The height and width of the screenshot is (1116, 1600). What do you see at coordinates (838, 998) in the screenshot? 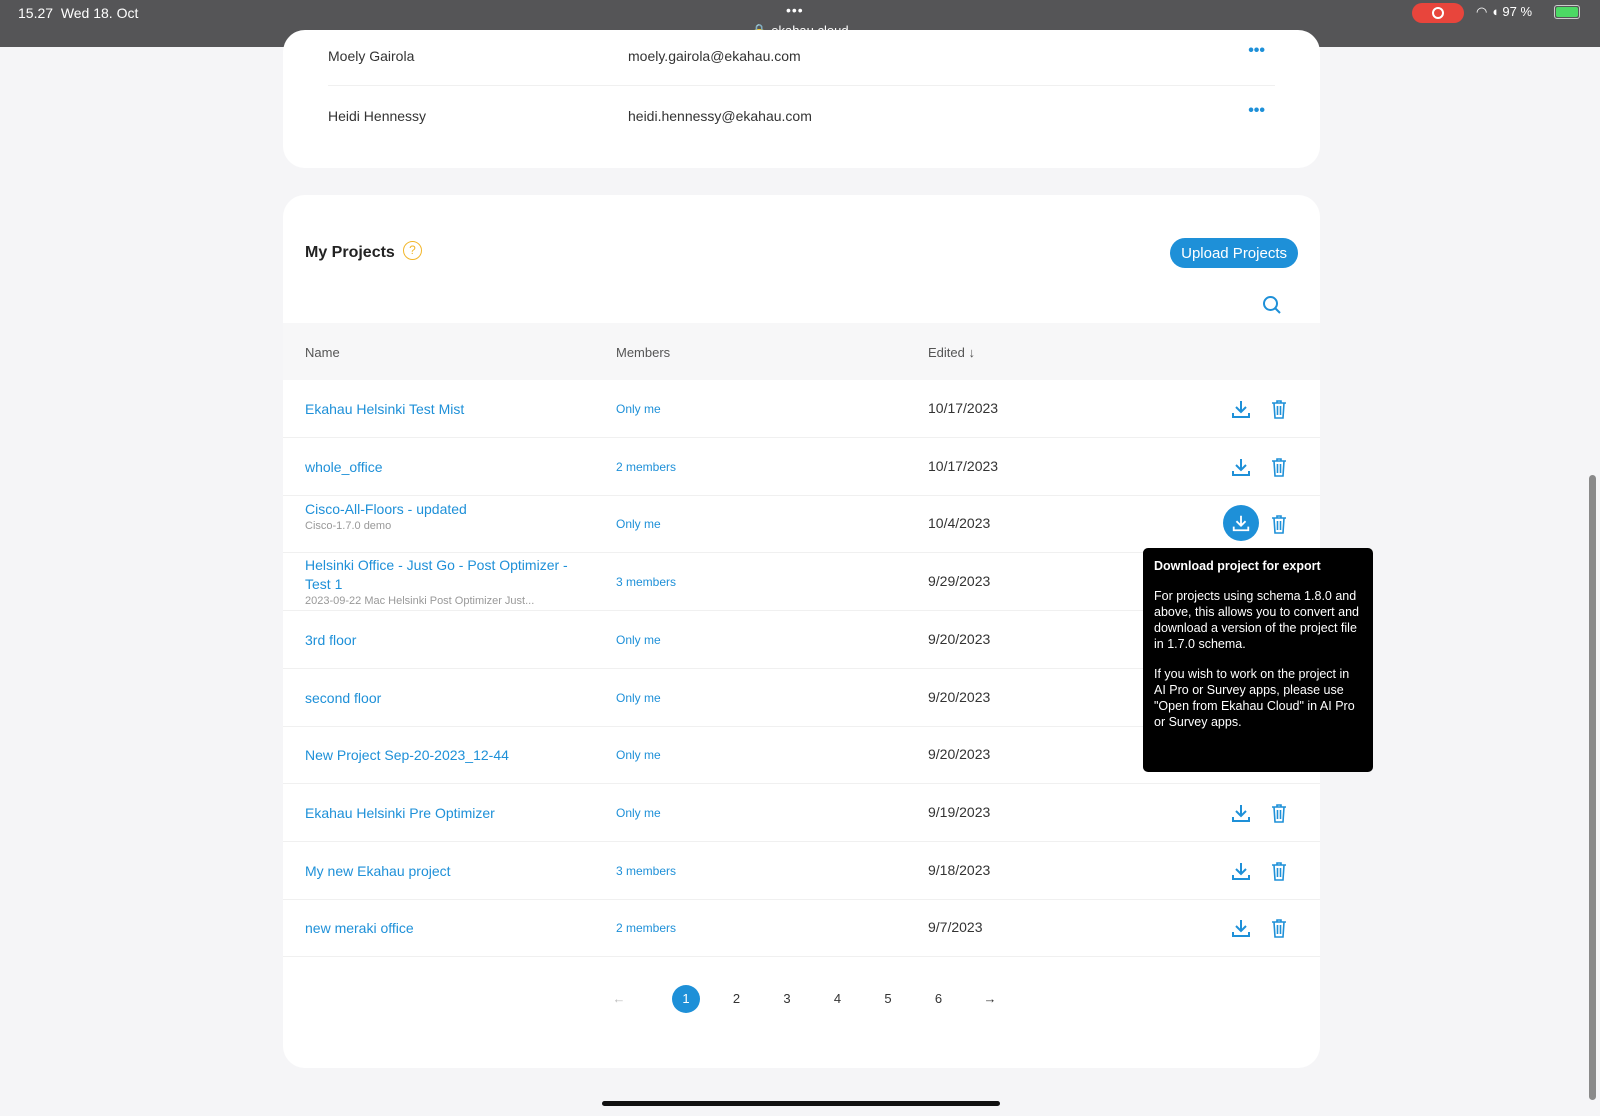
I see `page-button: 4` at bounding box center [838, 998].